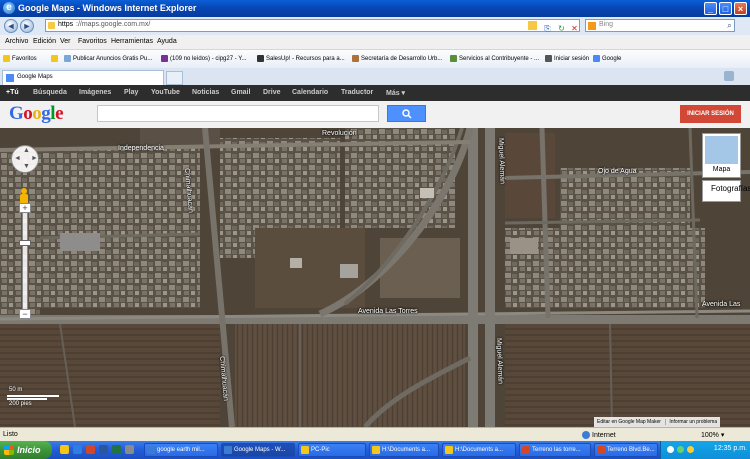  What do you see at coordinates (567, 58) in the screenshot?
I see `fav-item-iniciar: Iniciar sesión` at bounding box center [567, 58].